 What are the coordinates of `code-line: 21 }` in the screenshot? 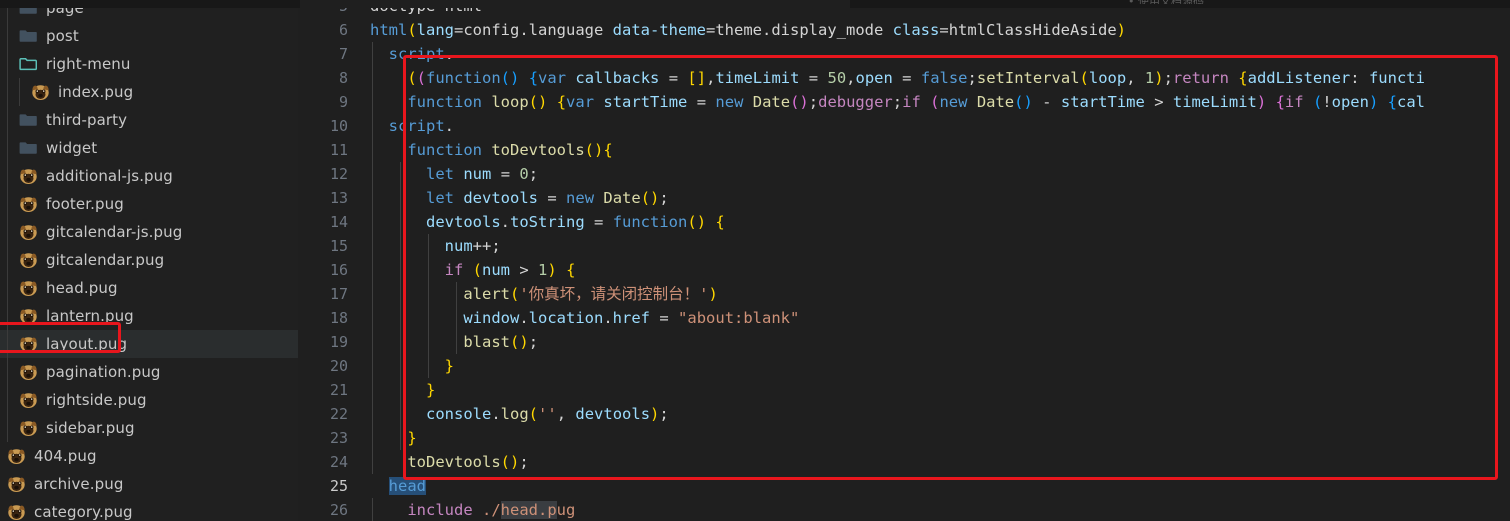 It's located at (904, 390).